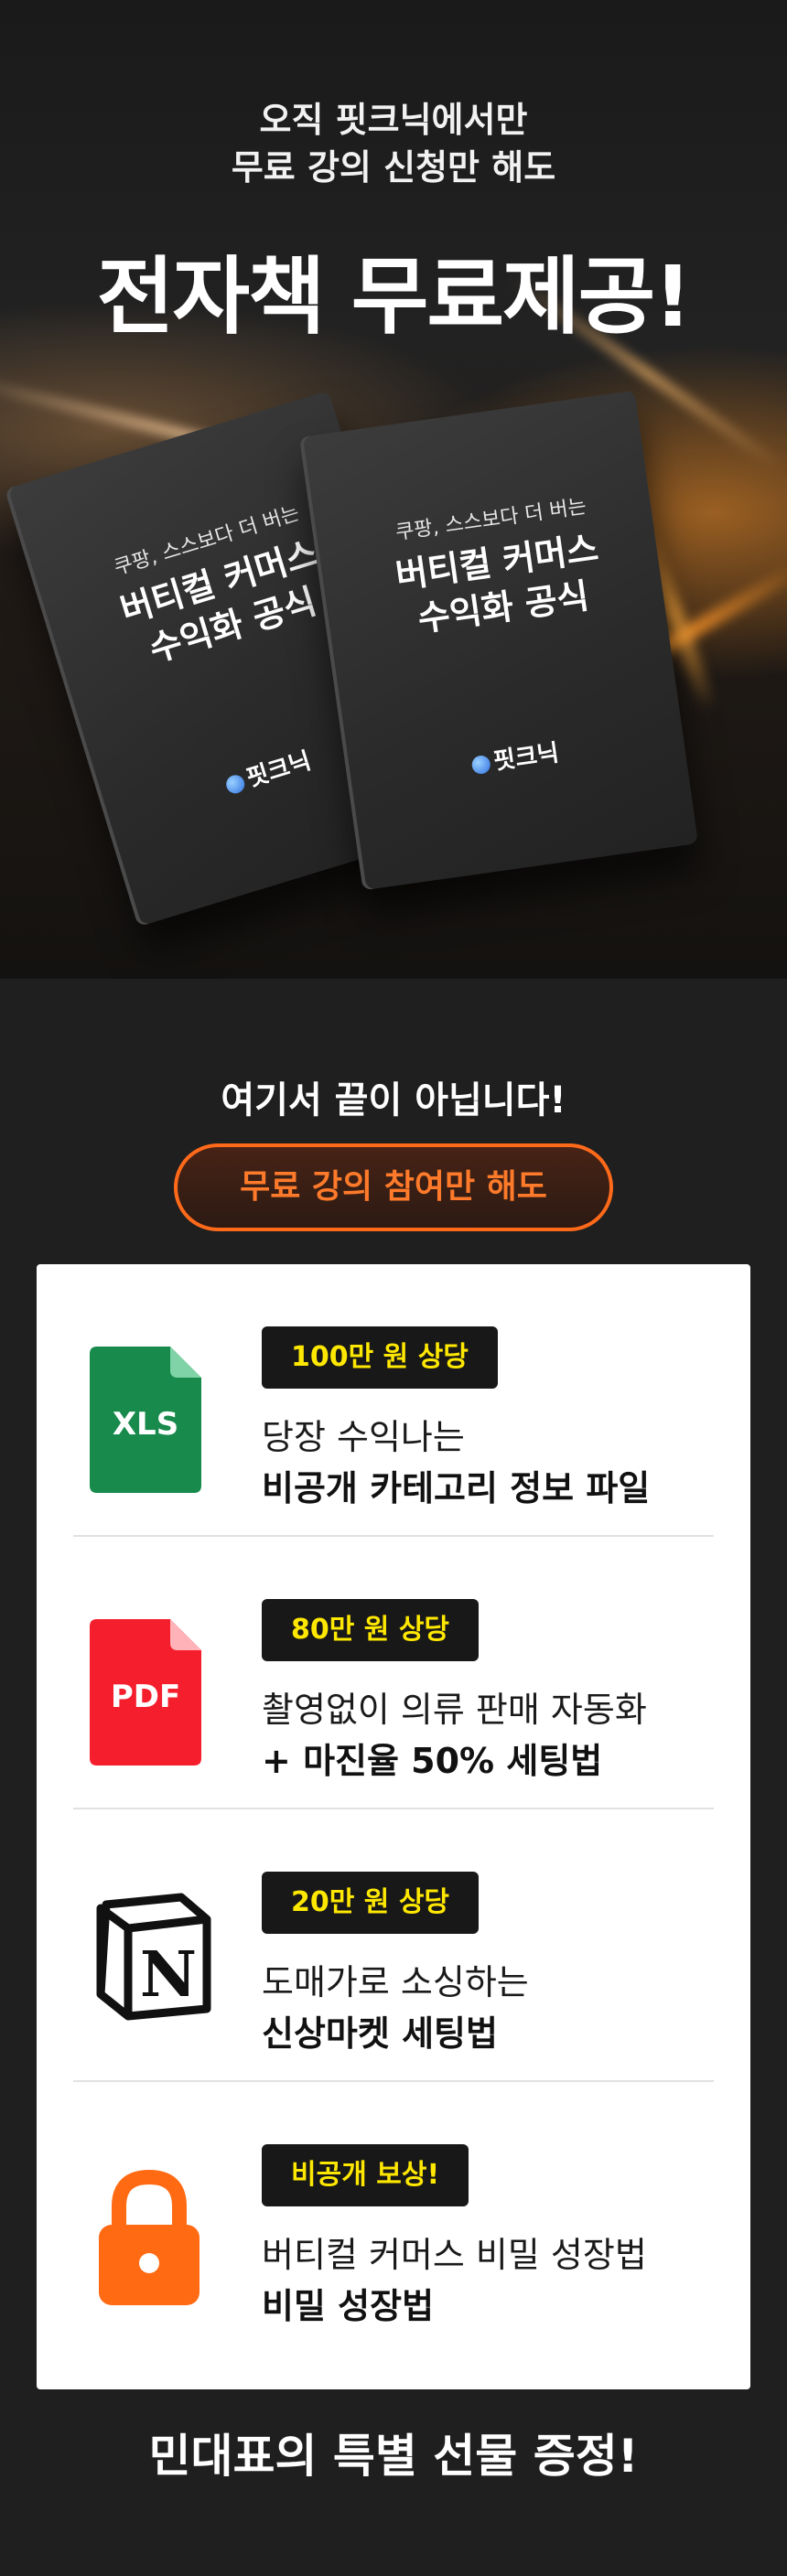  What do you see at coordinates (393, 1401) in the screenshot?
I see `list-item: XLS 100만 원 상당 당장 수익나는 비공개 카테고리 정보 파일` at bounding box center [393, 1401].